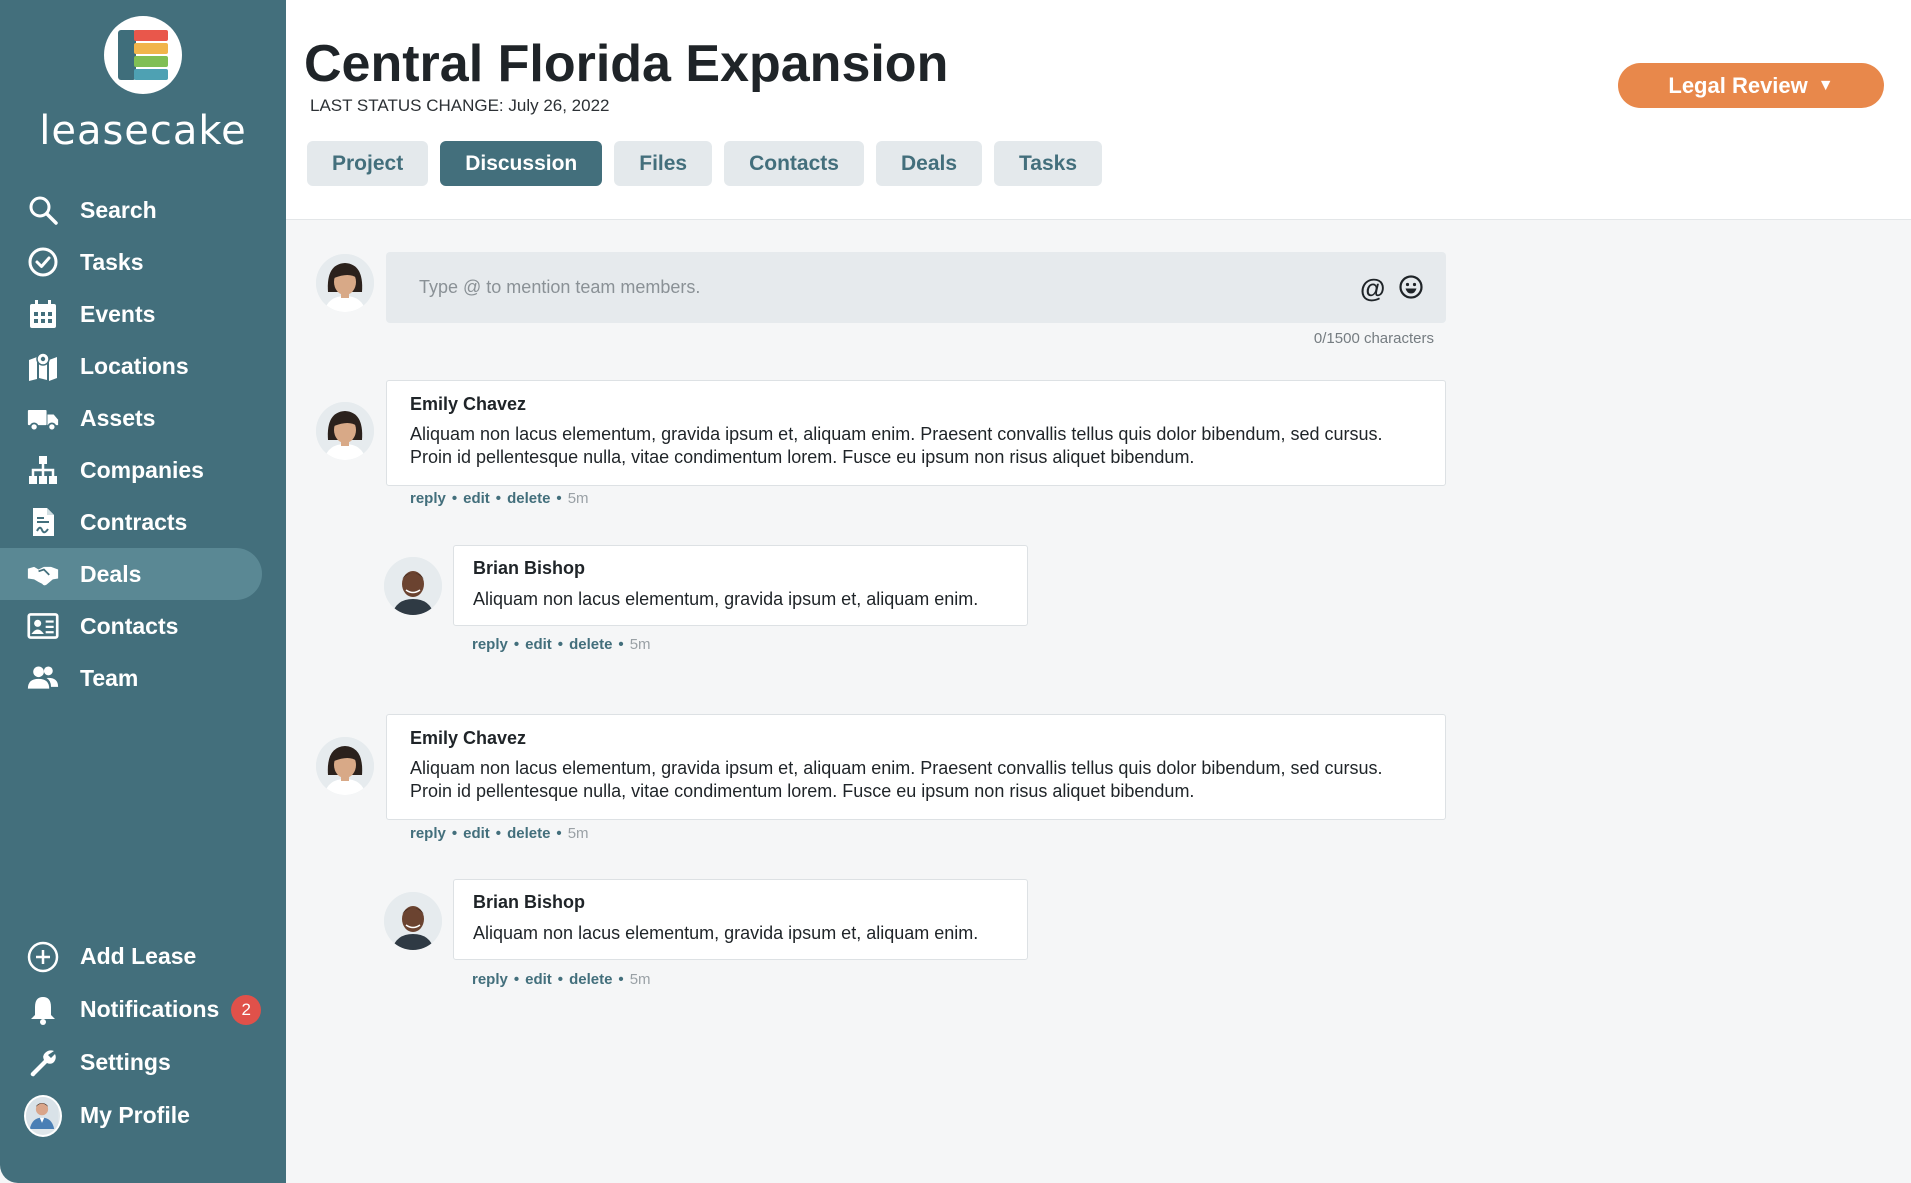 Image resolution: width=1911 pixels, height=1183 pixels. Describe the element at coordinates (134, 365) in the screenshot. I see `sidebar-item-label: Locations` at that location.